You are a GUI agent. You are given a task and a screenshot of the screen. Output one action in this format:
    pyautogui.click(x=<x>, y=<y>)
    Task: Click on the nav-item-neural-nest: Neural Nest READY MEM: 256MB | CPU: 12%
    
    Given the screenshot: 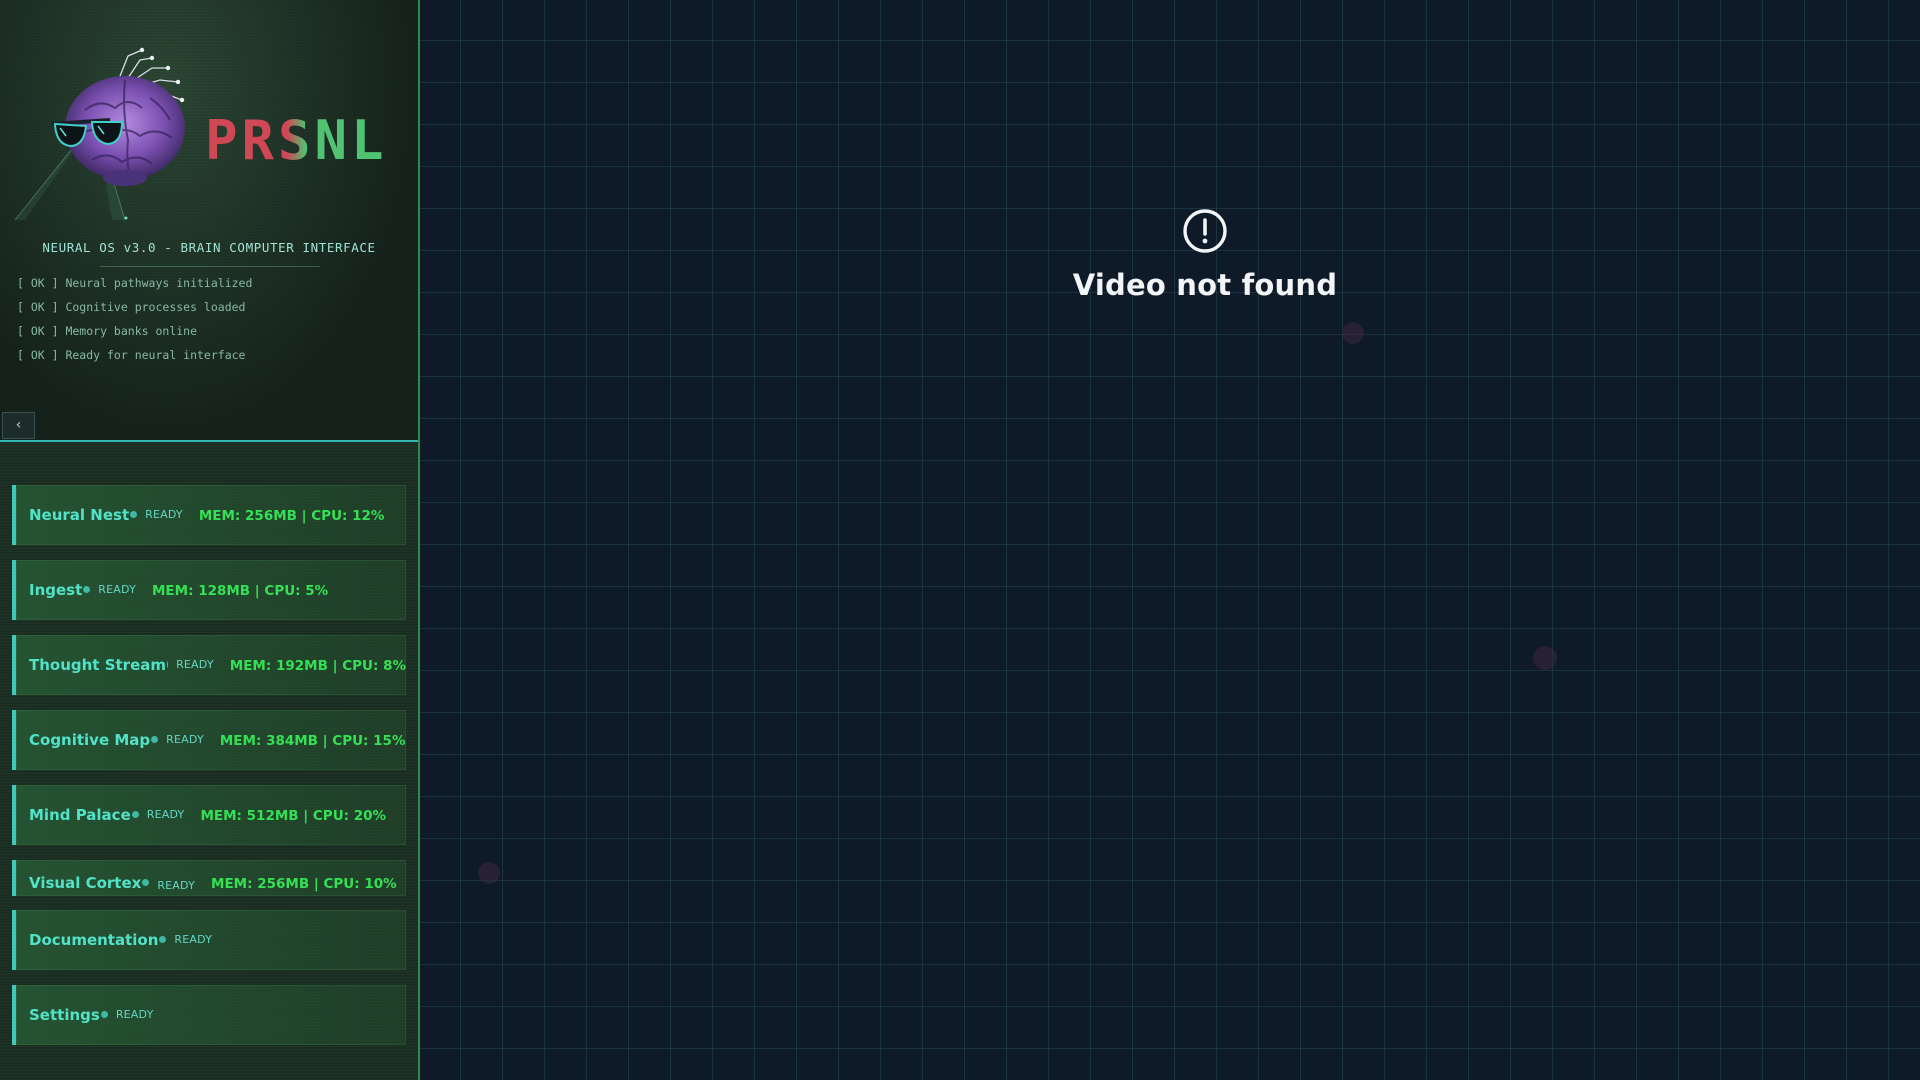 What is the action you would take?
    pyautogui.click(x=209, y=515)
    